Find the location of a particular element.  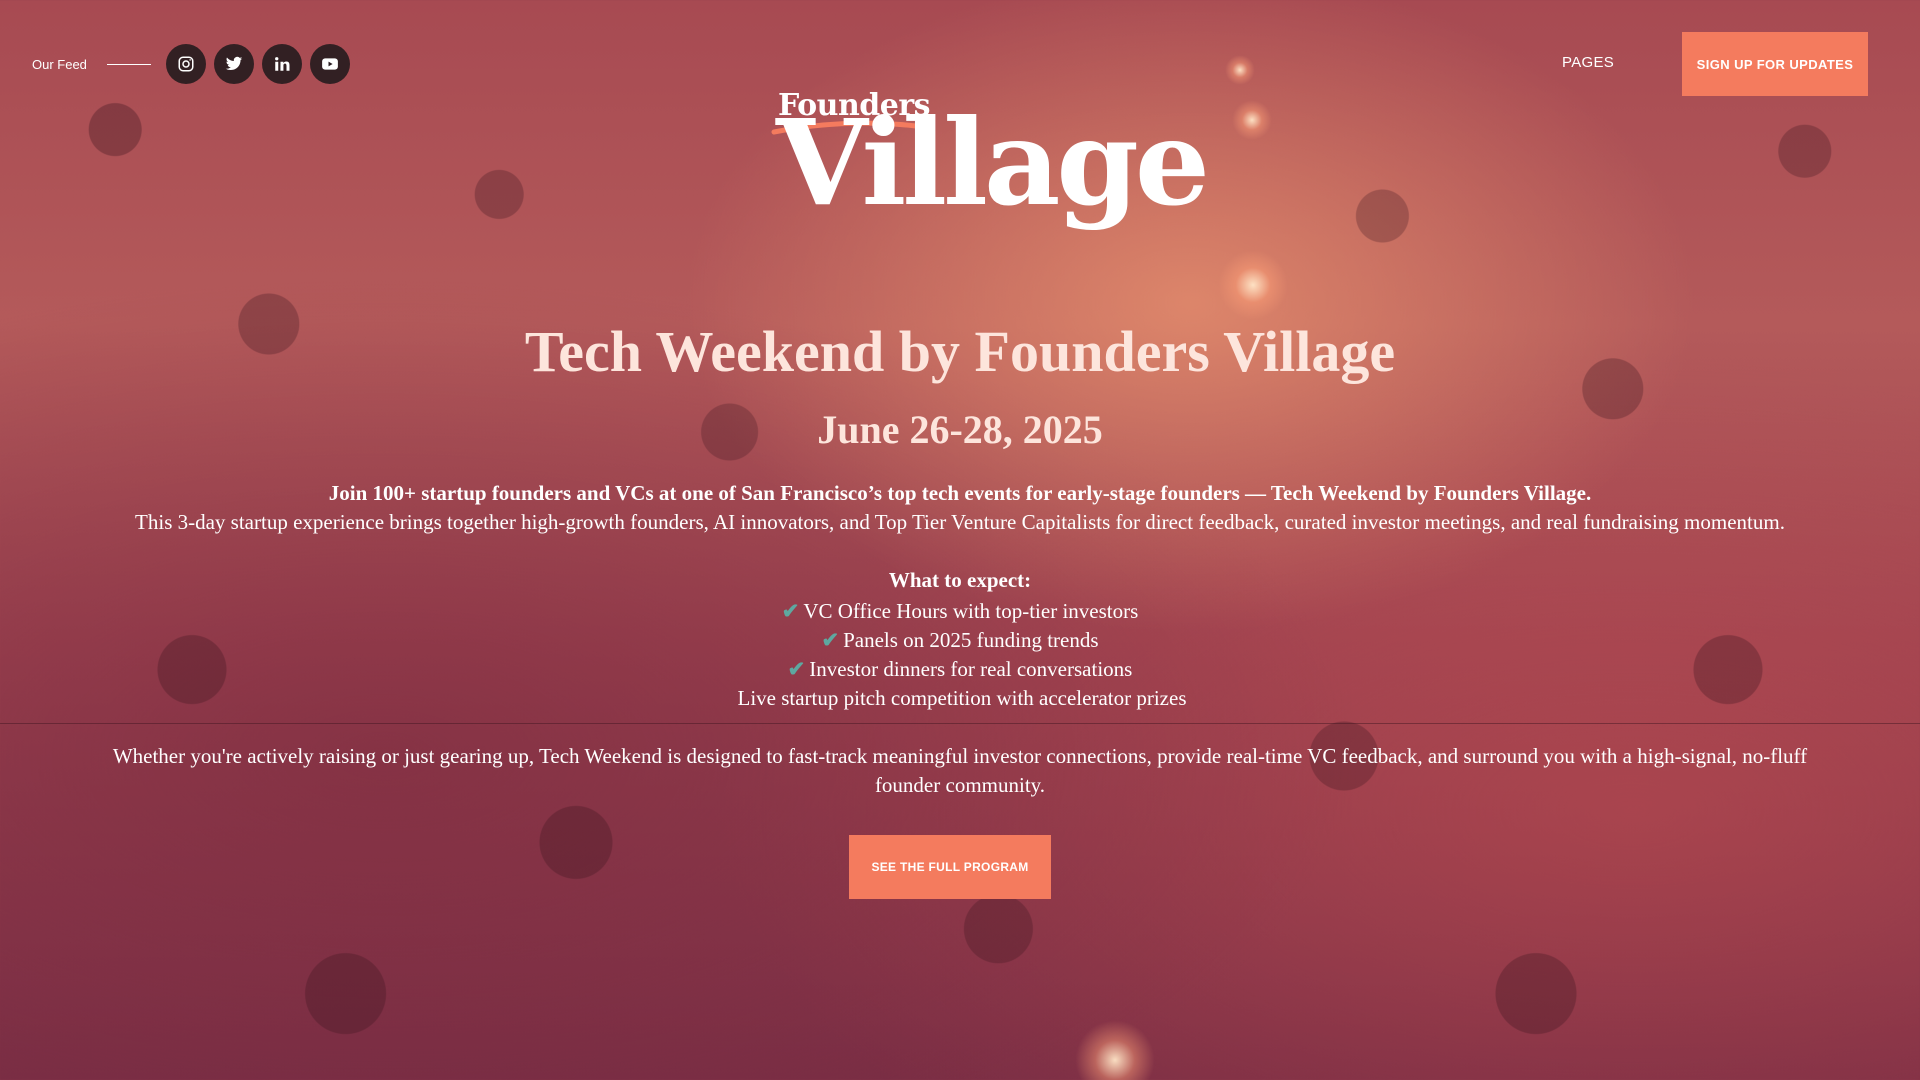

youtube-link is located at coordinates (330, 64).